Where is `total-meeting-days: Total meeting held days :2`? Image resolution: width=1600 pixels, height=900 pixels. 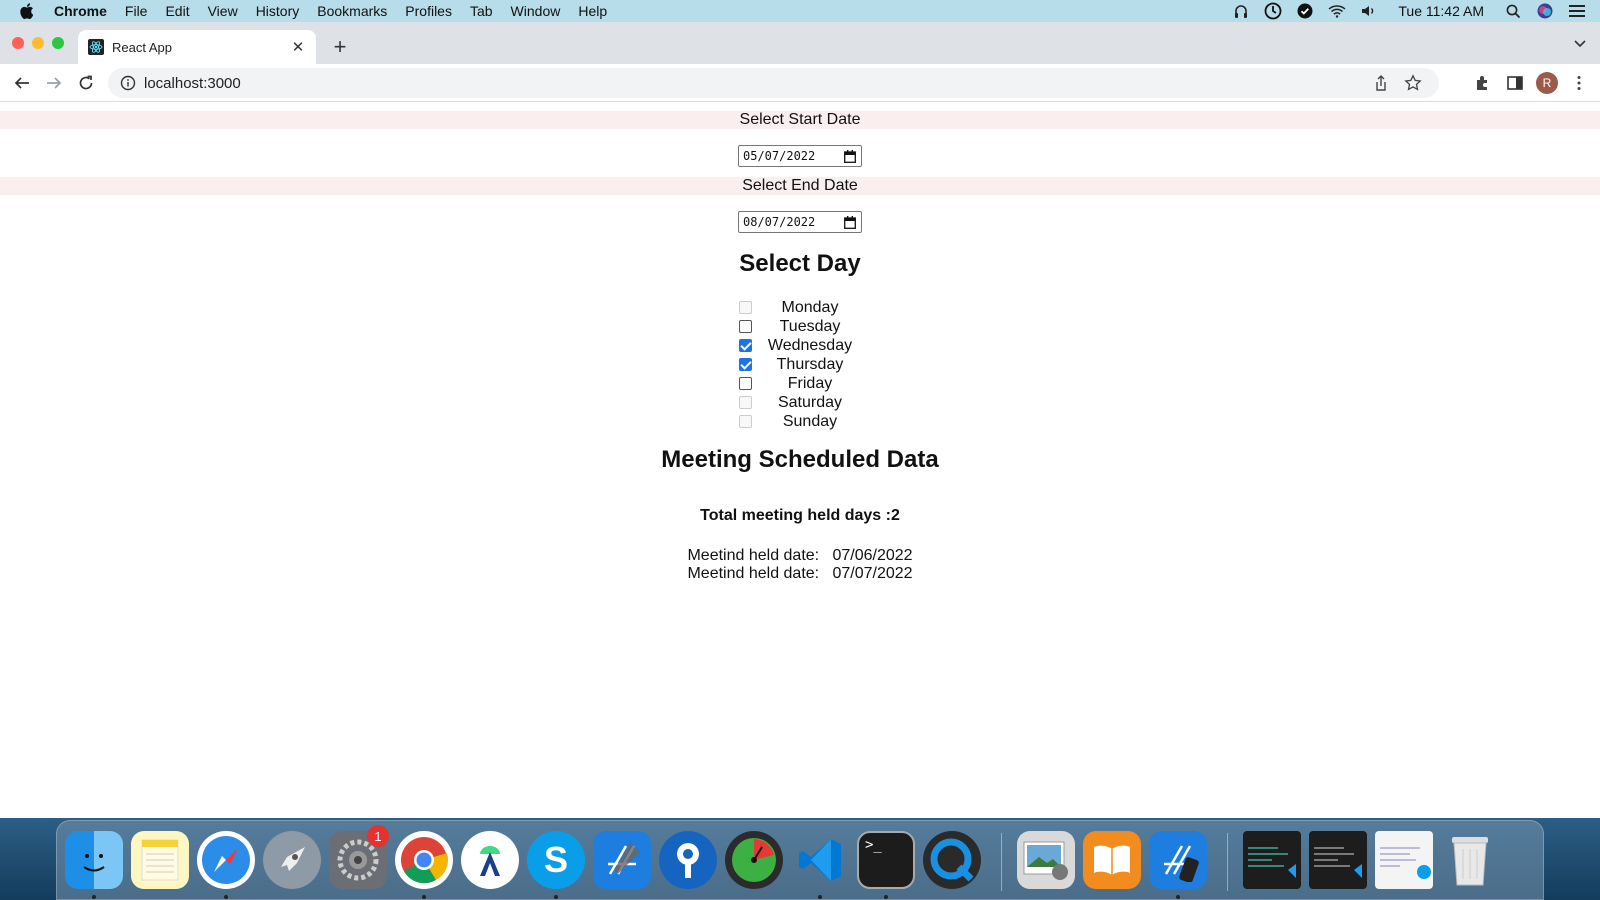 total-meeting-days: Total meeting held days :2 is located at coordinates (800, 515).